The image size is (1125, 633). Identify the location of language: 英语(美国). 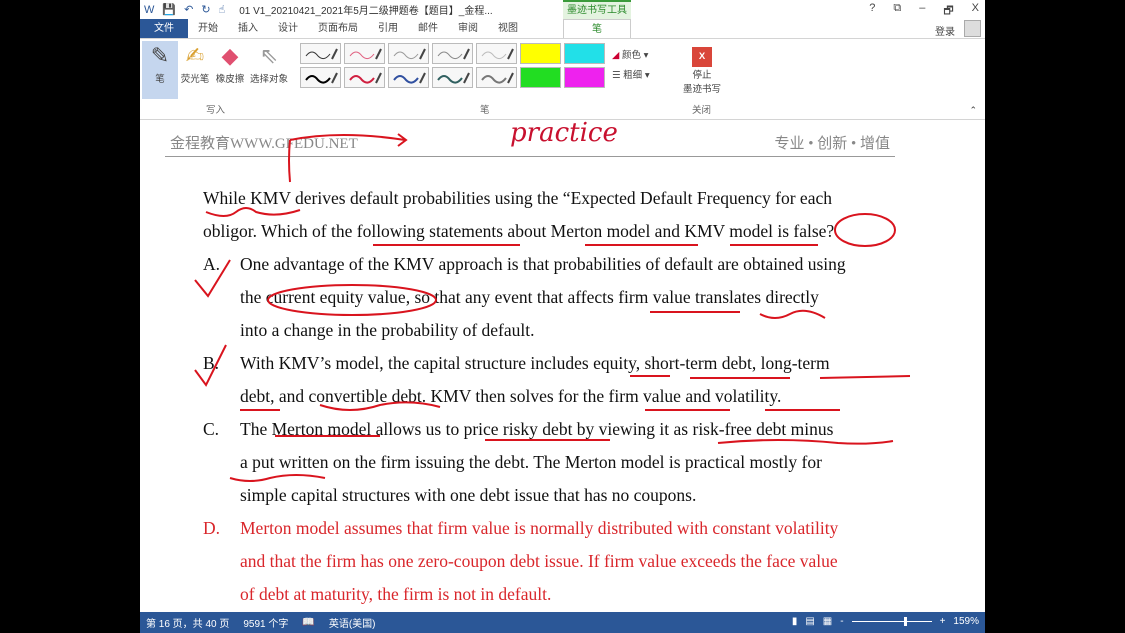
(352, 622).